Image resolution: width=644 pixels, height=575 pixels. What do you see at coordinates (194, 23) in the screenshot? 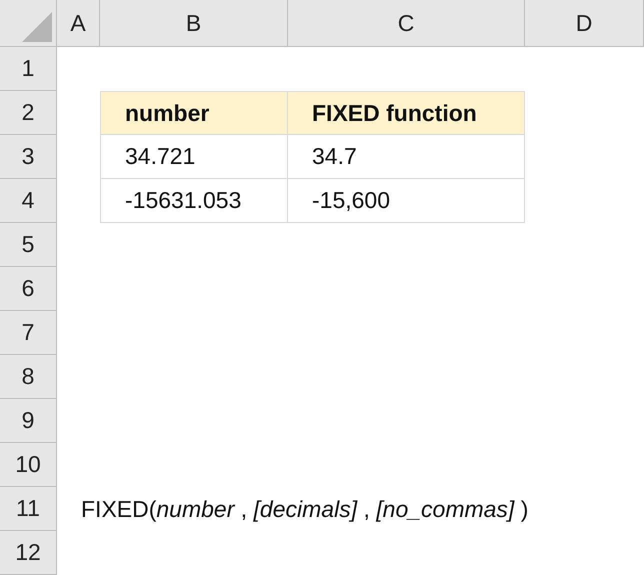
I see `column-header: B` at bounding box center [194, 23].